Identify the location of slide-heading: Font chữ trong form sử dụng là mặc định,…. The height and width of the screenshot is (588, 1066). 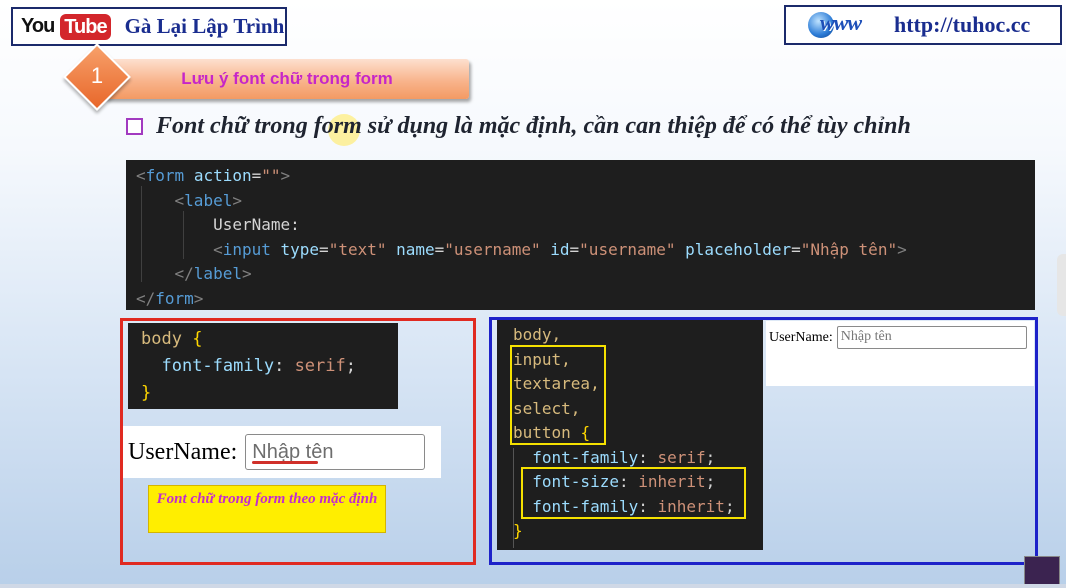
(533, 126).